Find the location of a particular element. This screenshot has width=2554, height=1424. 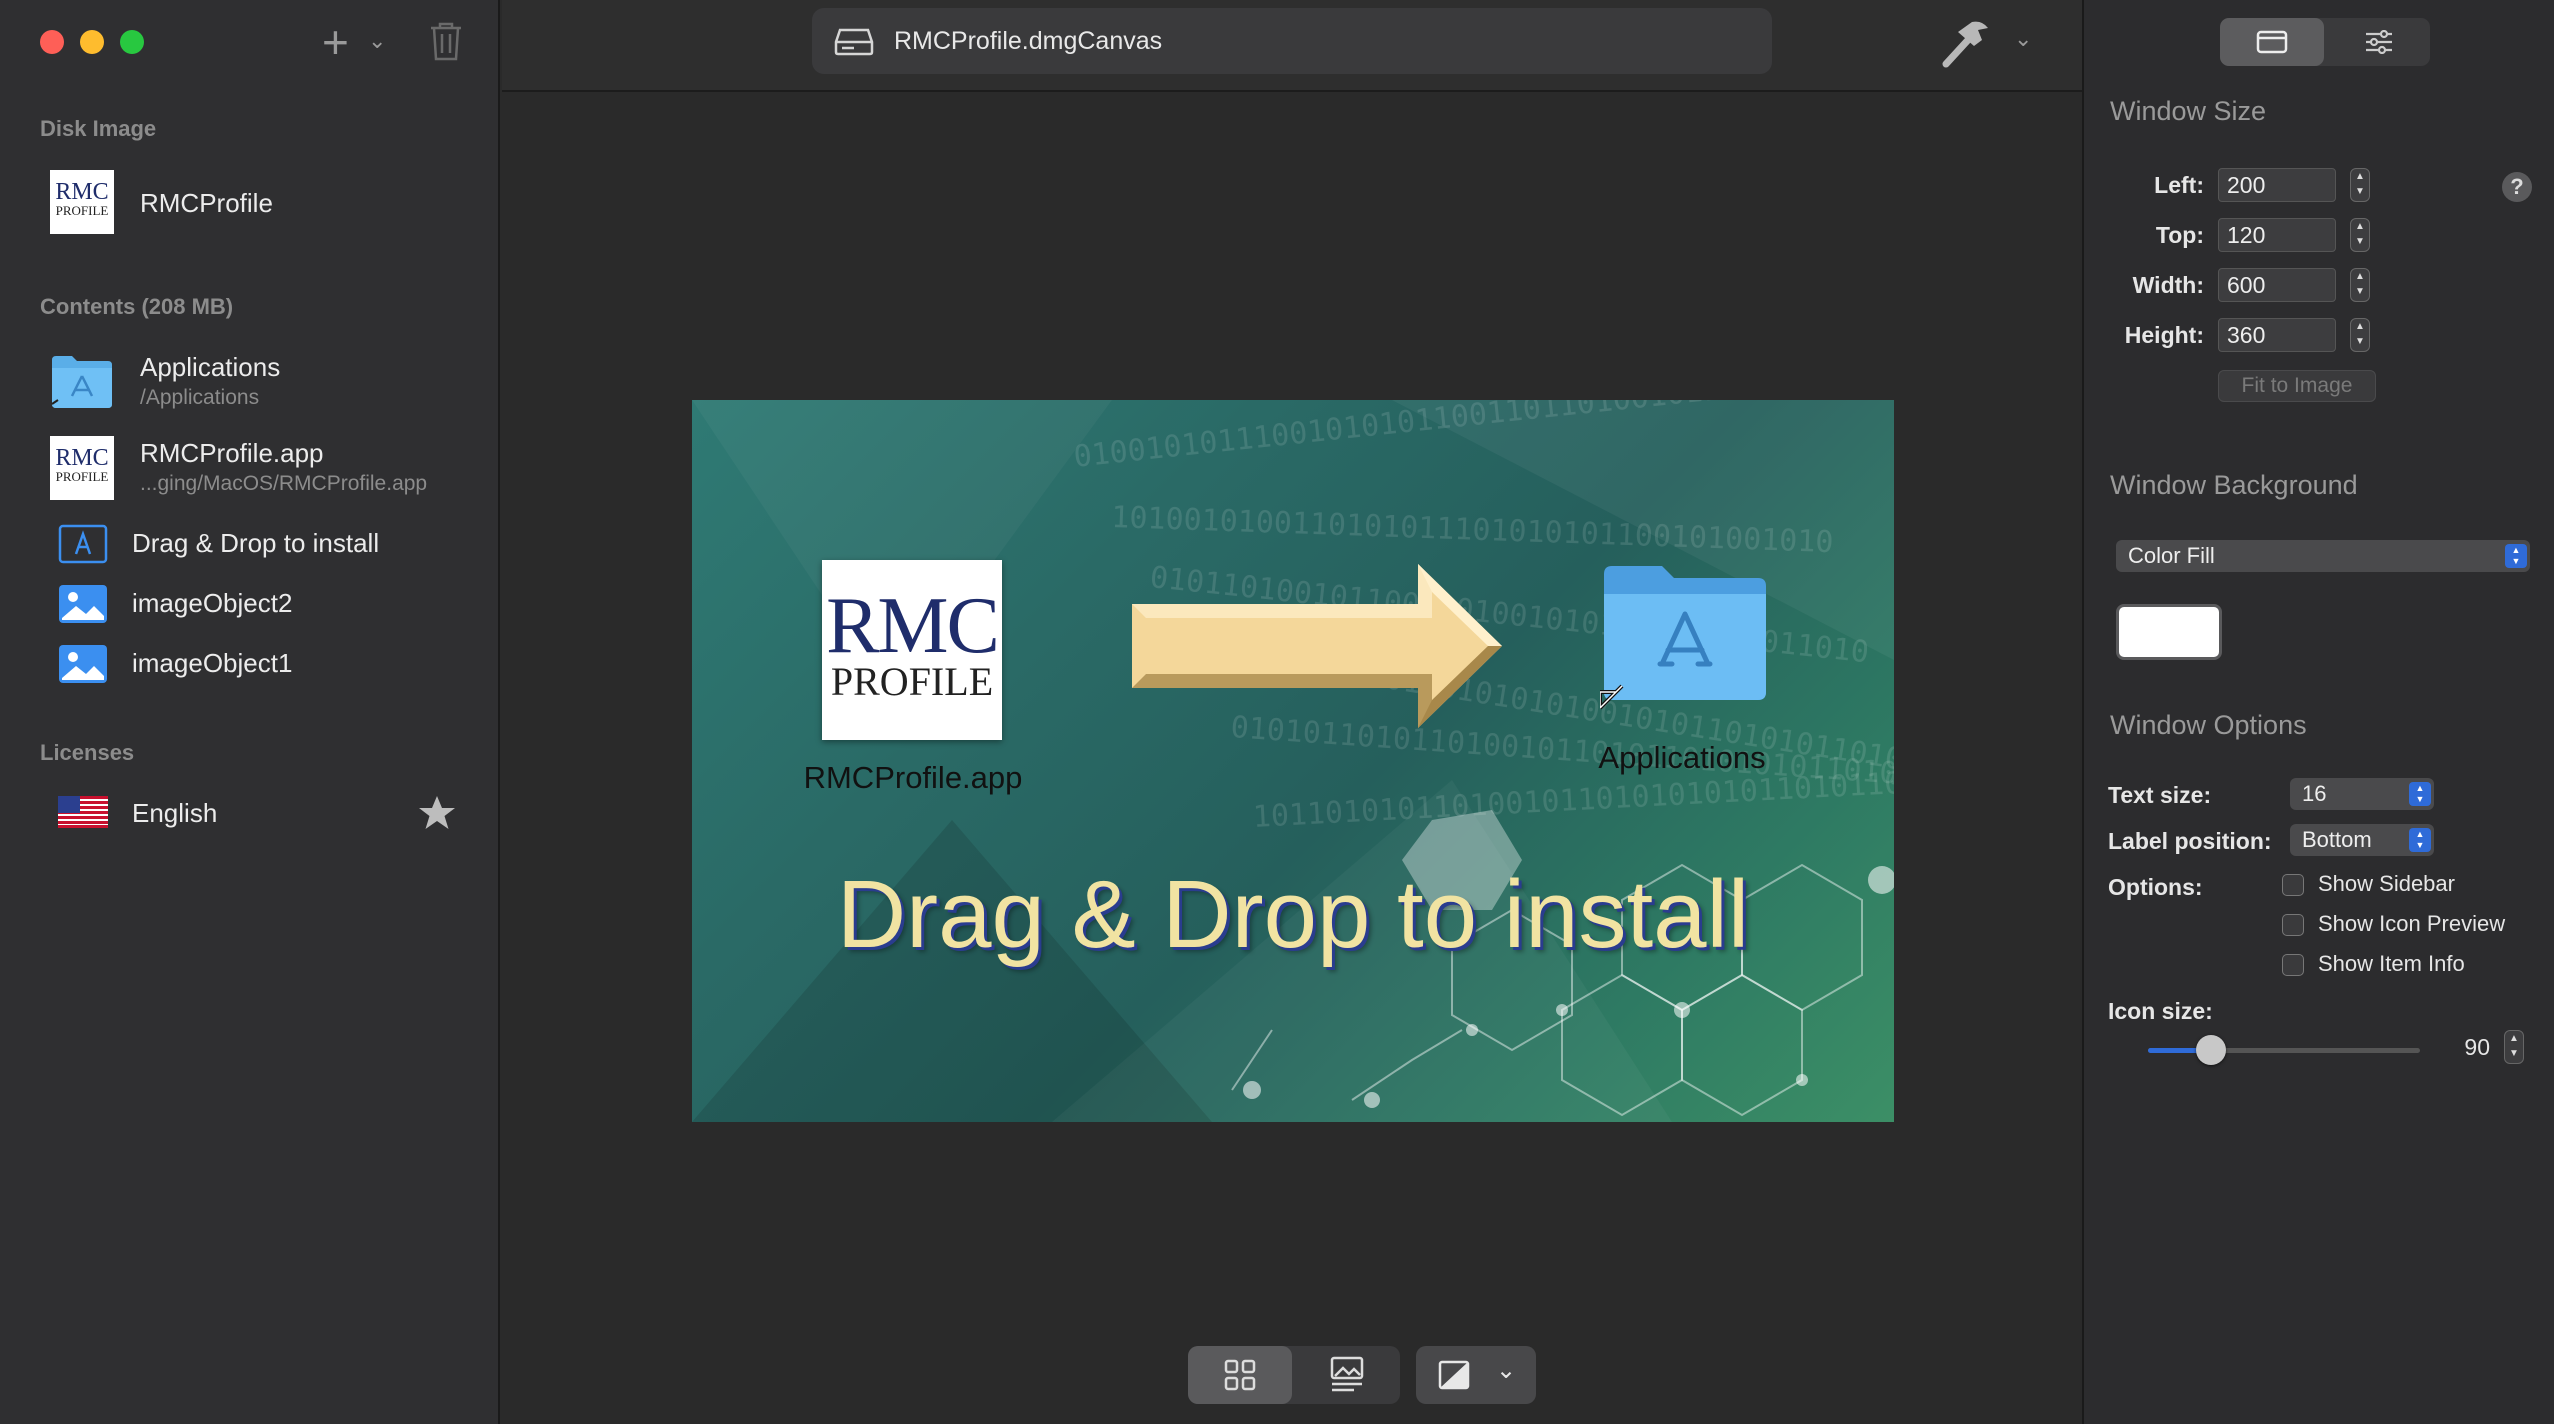

rmc-thumbnail-icon: RMC PROFILE is located at coordinates (82, 202).